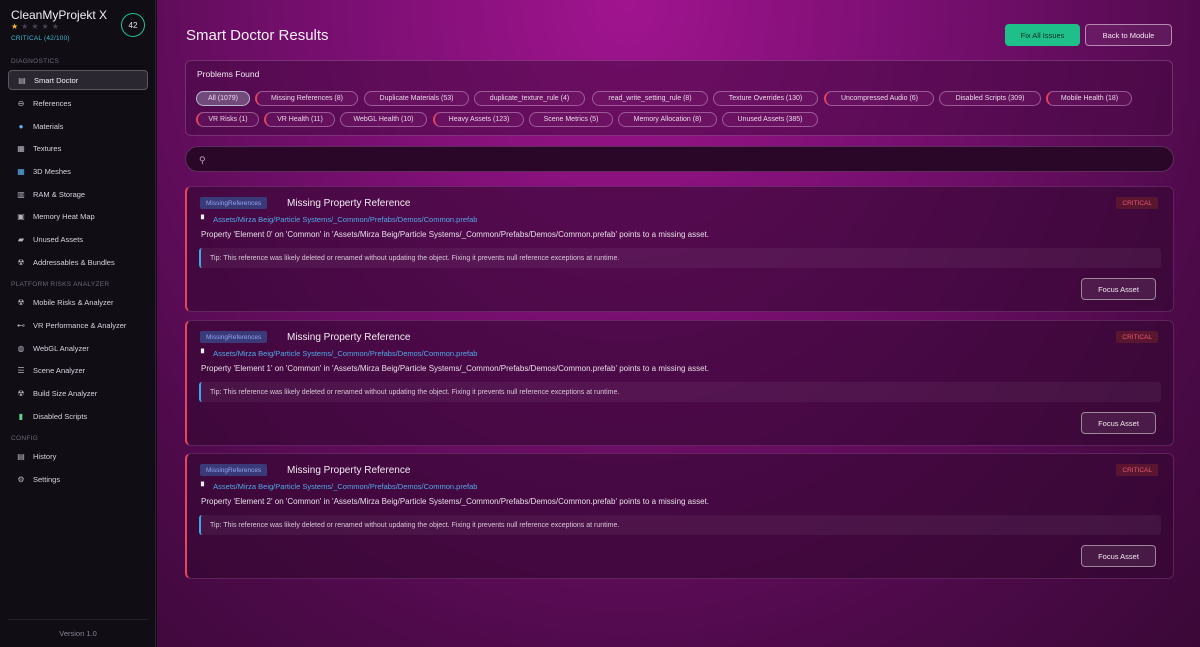  What do you see at coordinates (61, 348) in the screenshot?
I see `sidebar-item-label: WebGL Analyzer` at bounding box center [61, 348].